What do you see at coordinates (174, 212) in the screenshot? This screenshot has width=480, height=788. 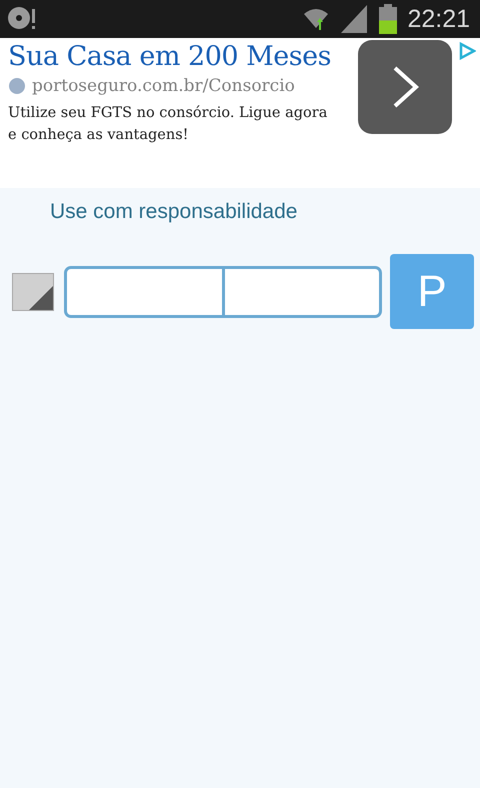 I see `notice-text: Use com responsabilidade` at bounding box center [174, 212].